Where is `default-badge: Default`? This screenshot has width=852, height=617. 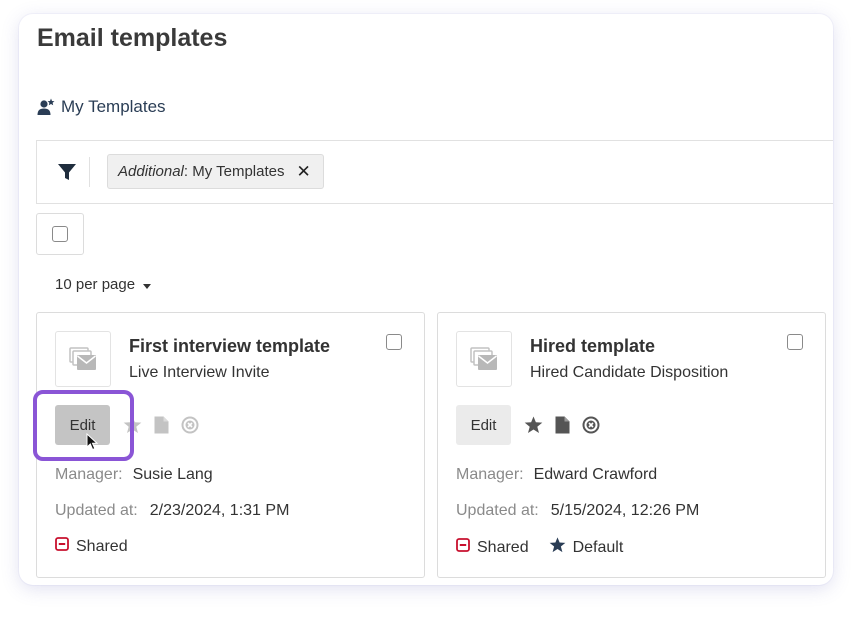
default-badge: Default is located at coordinates (586, 547).